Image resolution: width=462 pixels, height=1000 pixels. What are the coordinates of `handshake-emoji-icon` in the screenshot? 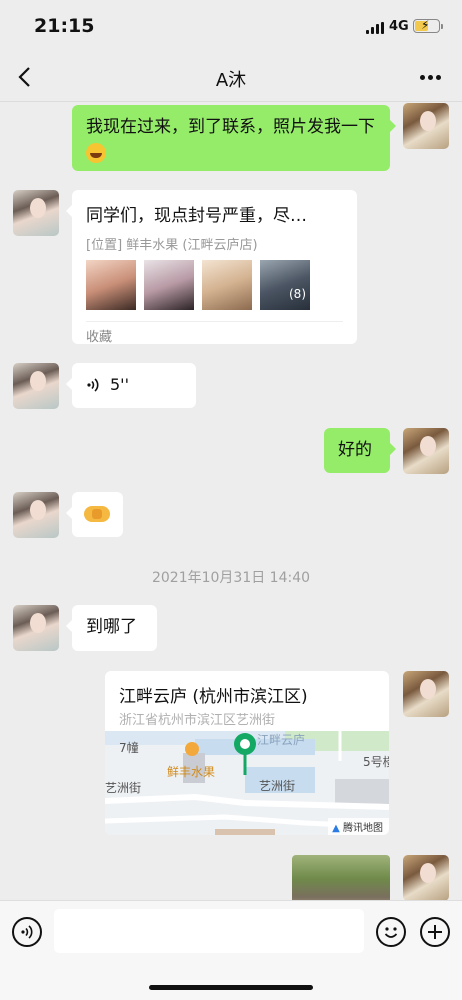 It's located at (97, 514).